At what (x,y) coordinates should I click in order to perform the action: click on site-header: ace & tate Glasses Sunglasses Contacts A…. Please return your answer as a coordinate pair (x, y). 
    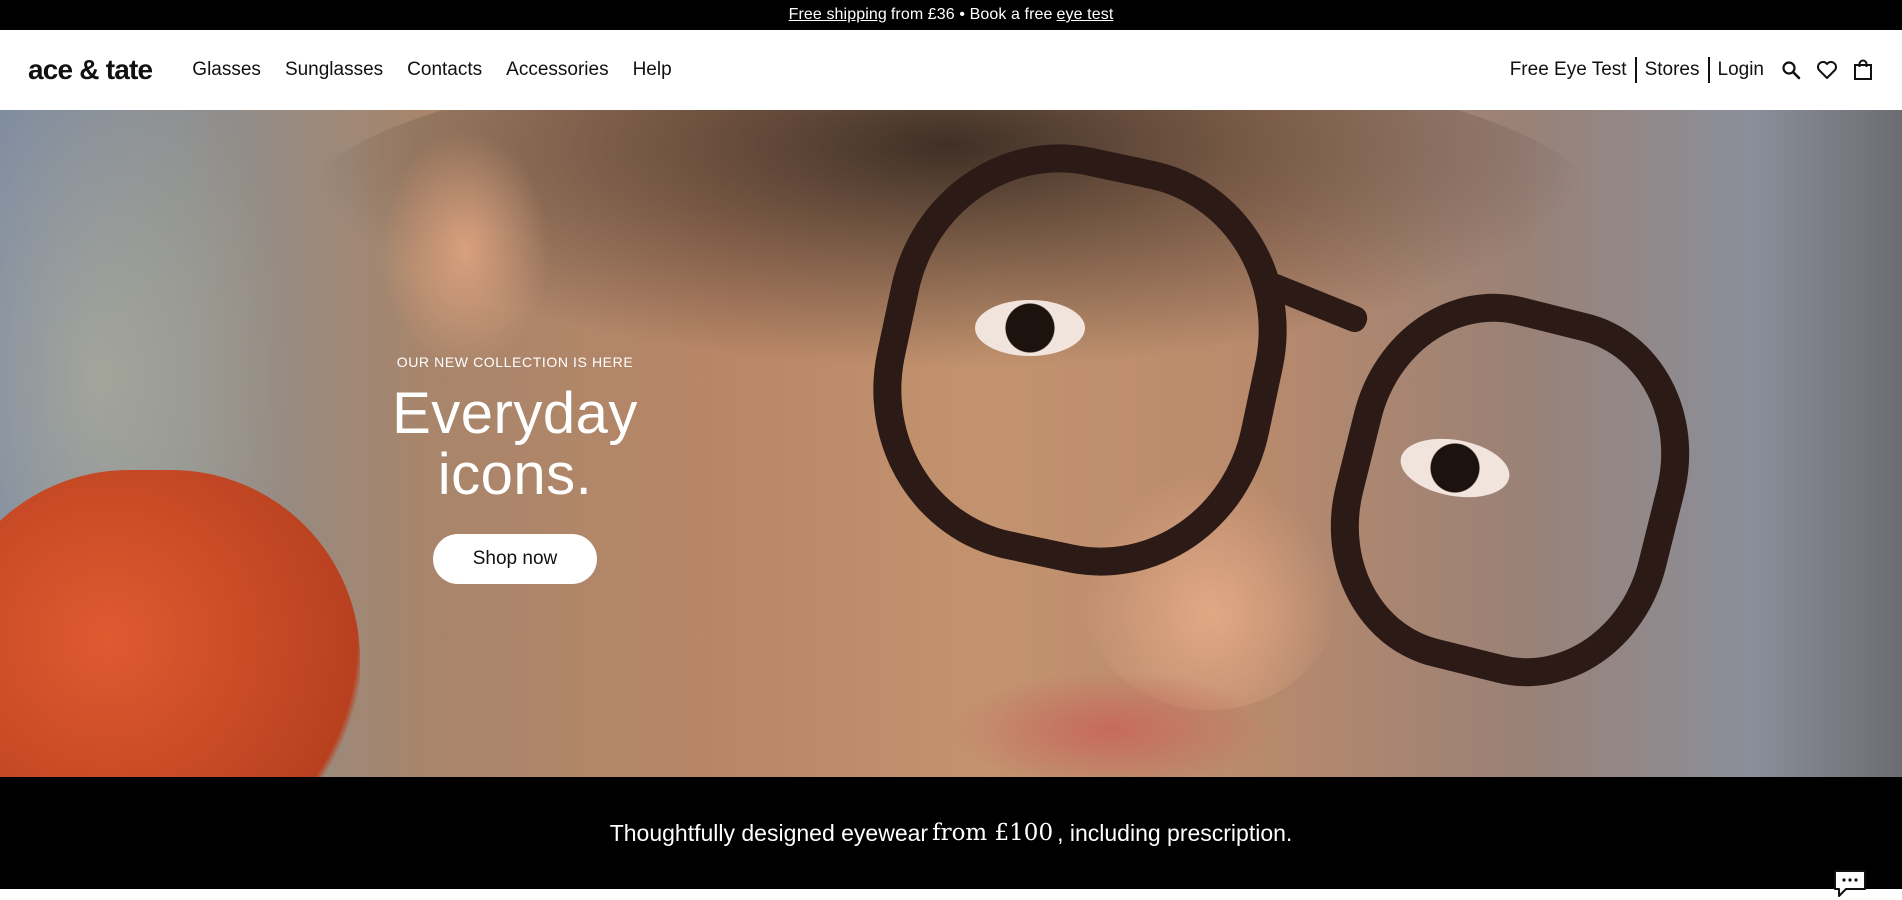
    Looking at the image, I should click on (951, 70).